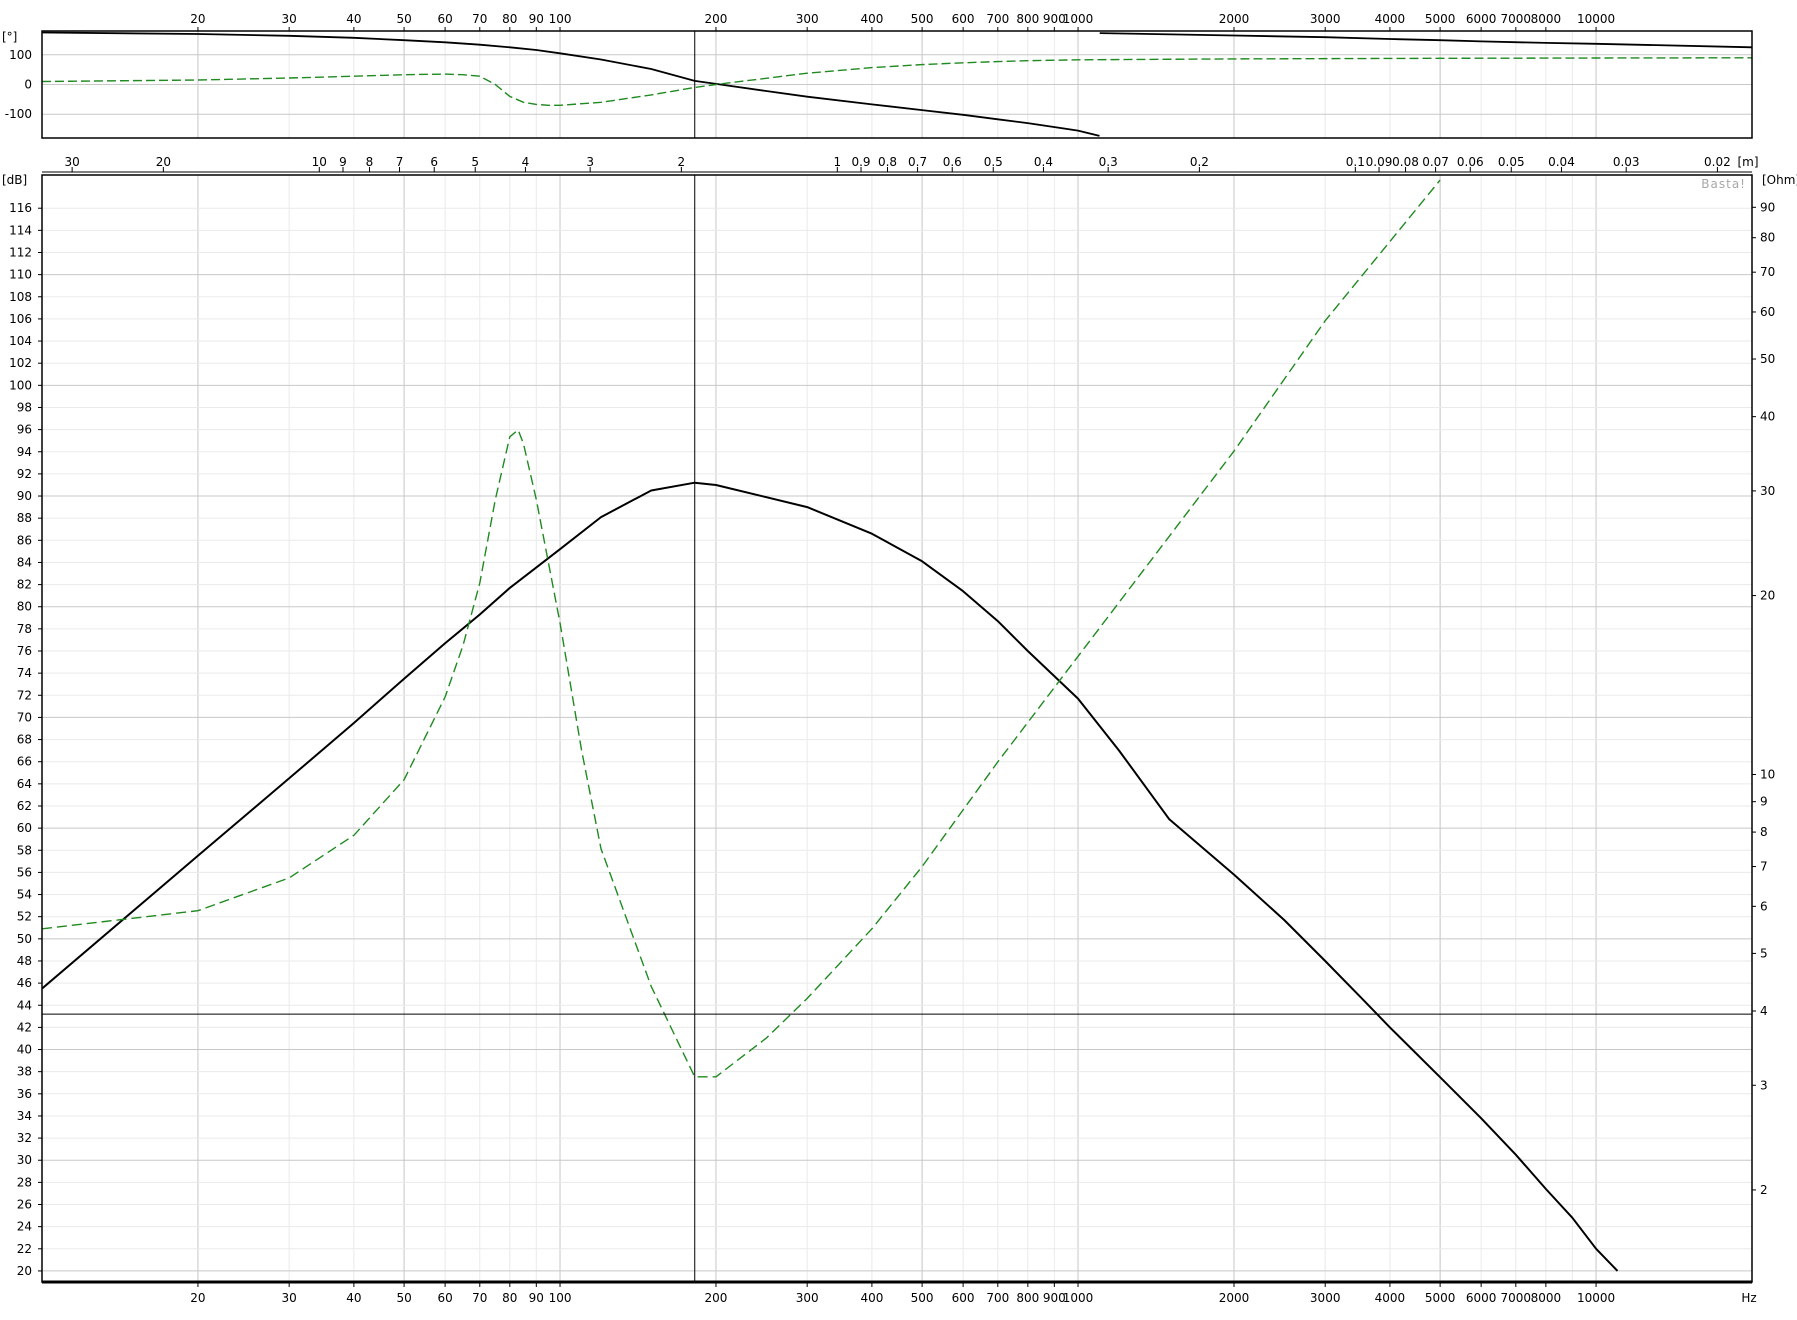 The image size is (1797, 1320). Describe the element at coordinates (24, 939) in the screenshot. I see `db-tick-label: 50` at that location.